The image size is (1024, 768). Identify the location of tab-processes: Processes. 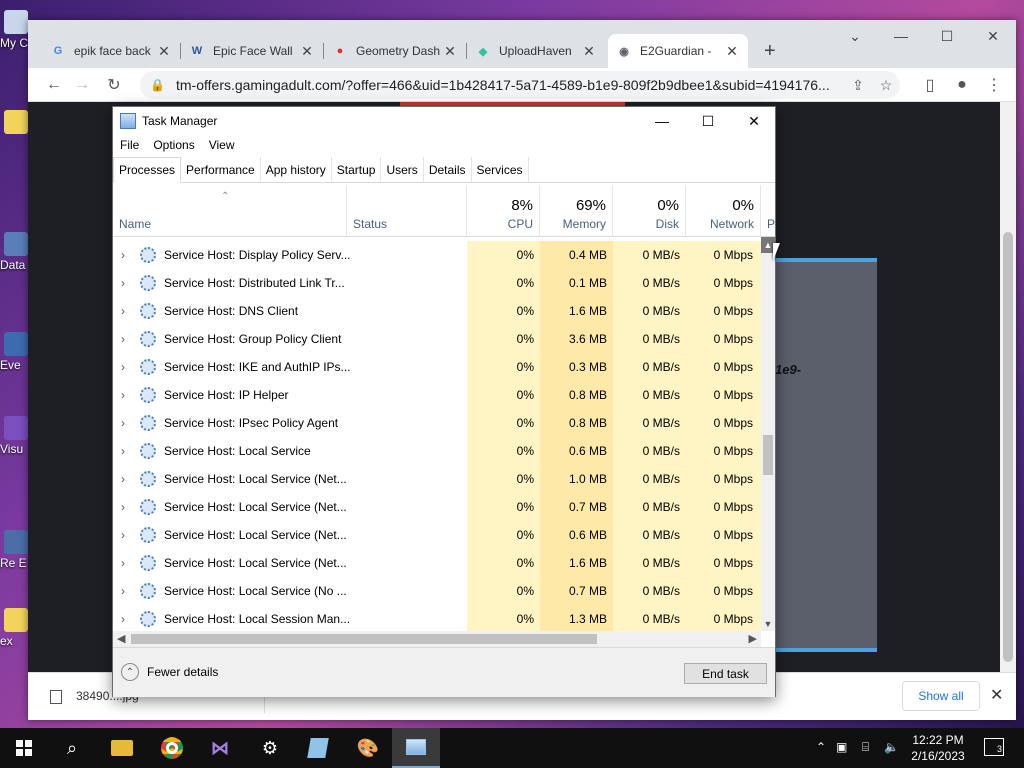
(147, 170).